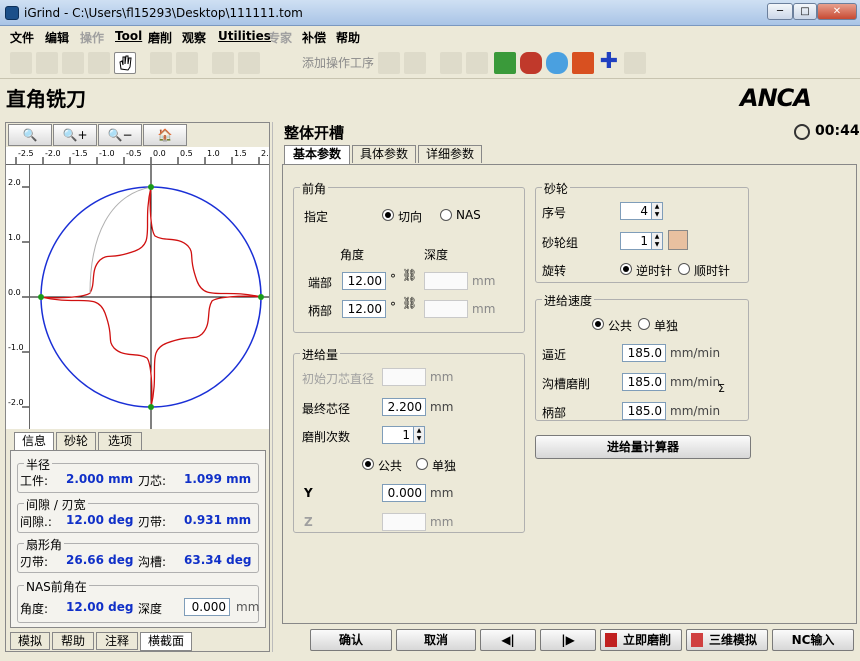 This screenshot has height=661, width=860. I want to click on initial-core-input, so click(404, 377).